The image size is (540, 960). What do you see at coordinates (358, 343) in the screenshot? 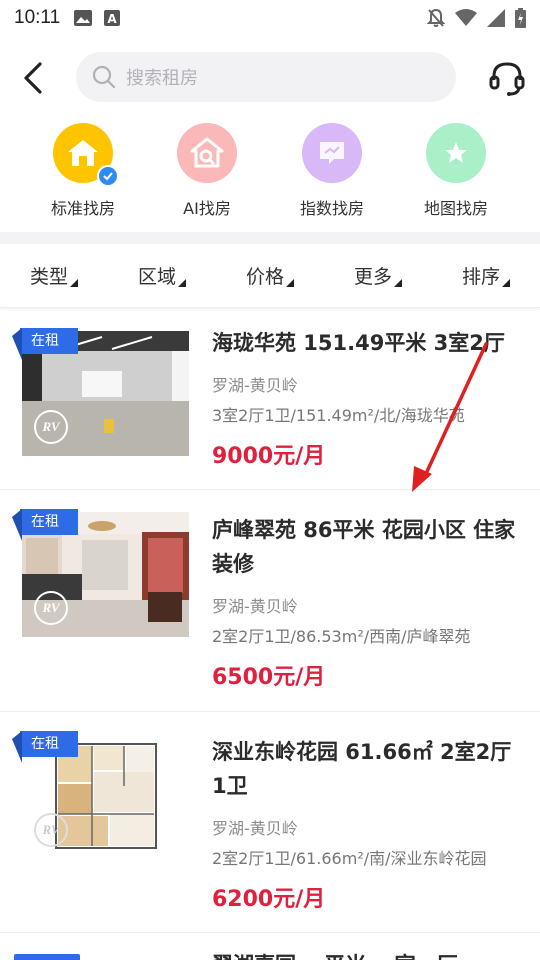
I see `listing-title: 海珑华苑 151.49平米 3室2厅` at bounding box center [358, 343].